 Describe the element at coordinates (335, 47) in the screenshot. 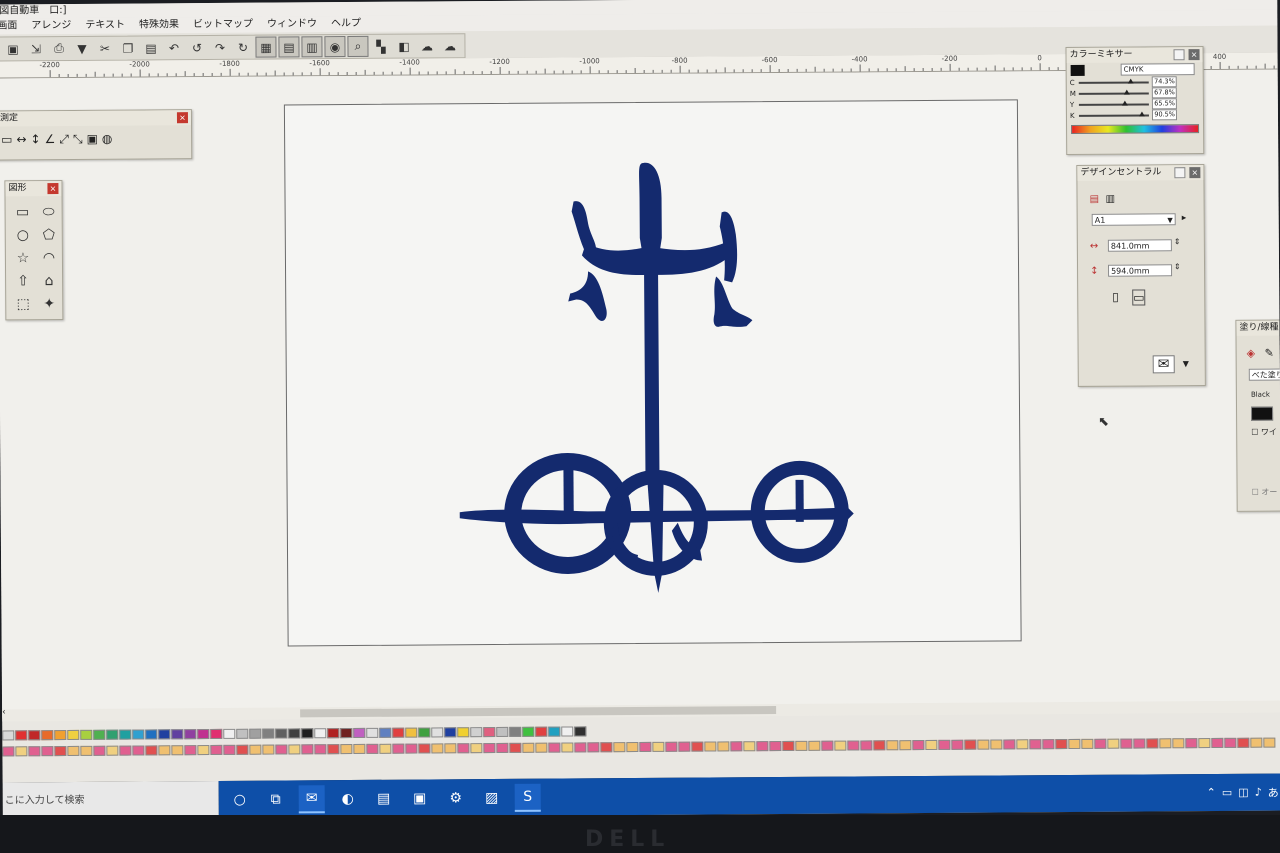

I see `color-wheel-icon: ◉` at that location.